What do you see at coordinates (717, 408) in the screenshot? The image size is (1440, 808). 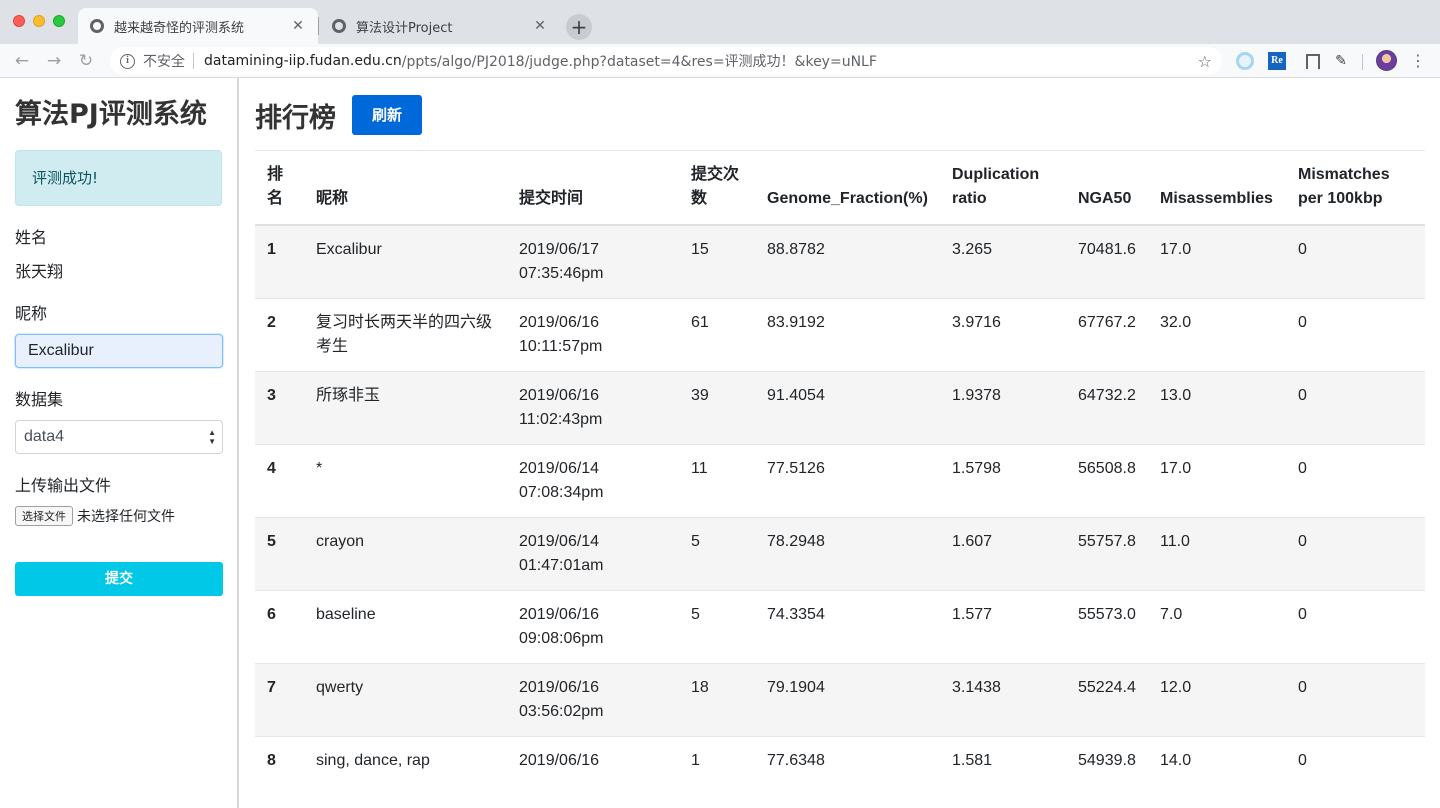 I see `cell-submit-count: 39` at bounding box center [717, 408].